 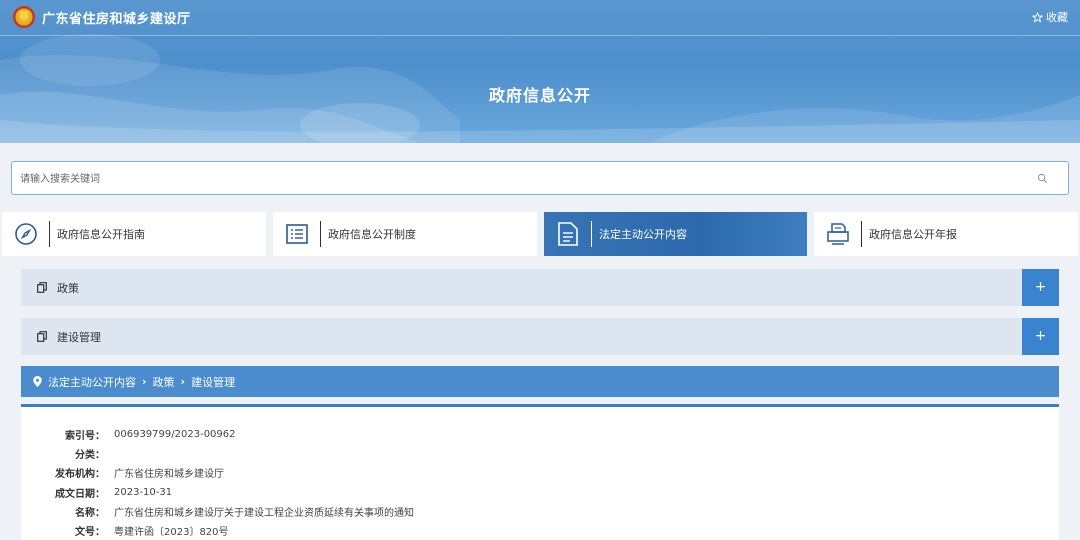 I want to click on detail-key: 索引号：, so click(x=85, y=436).